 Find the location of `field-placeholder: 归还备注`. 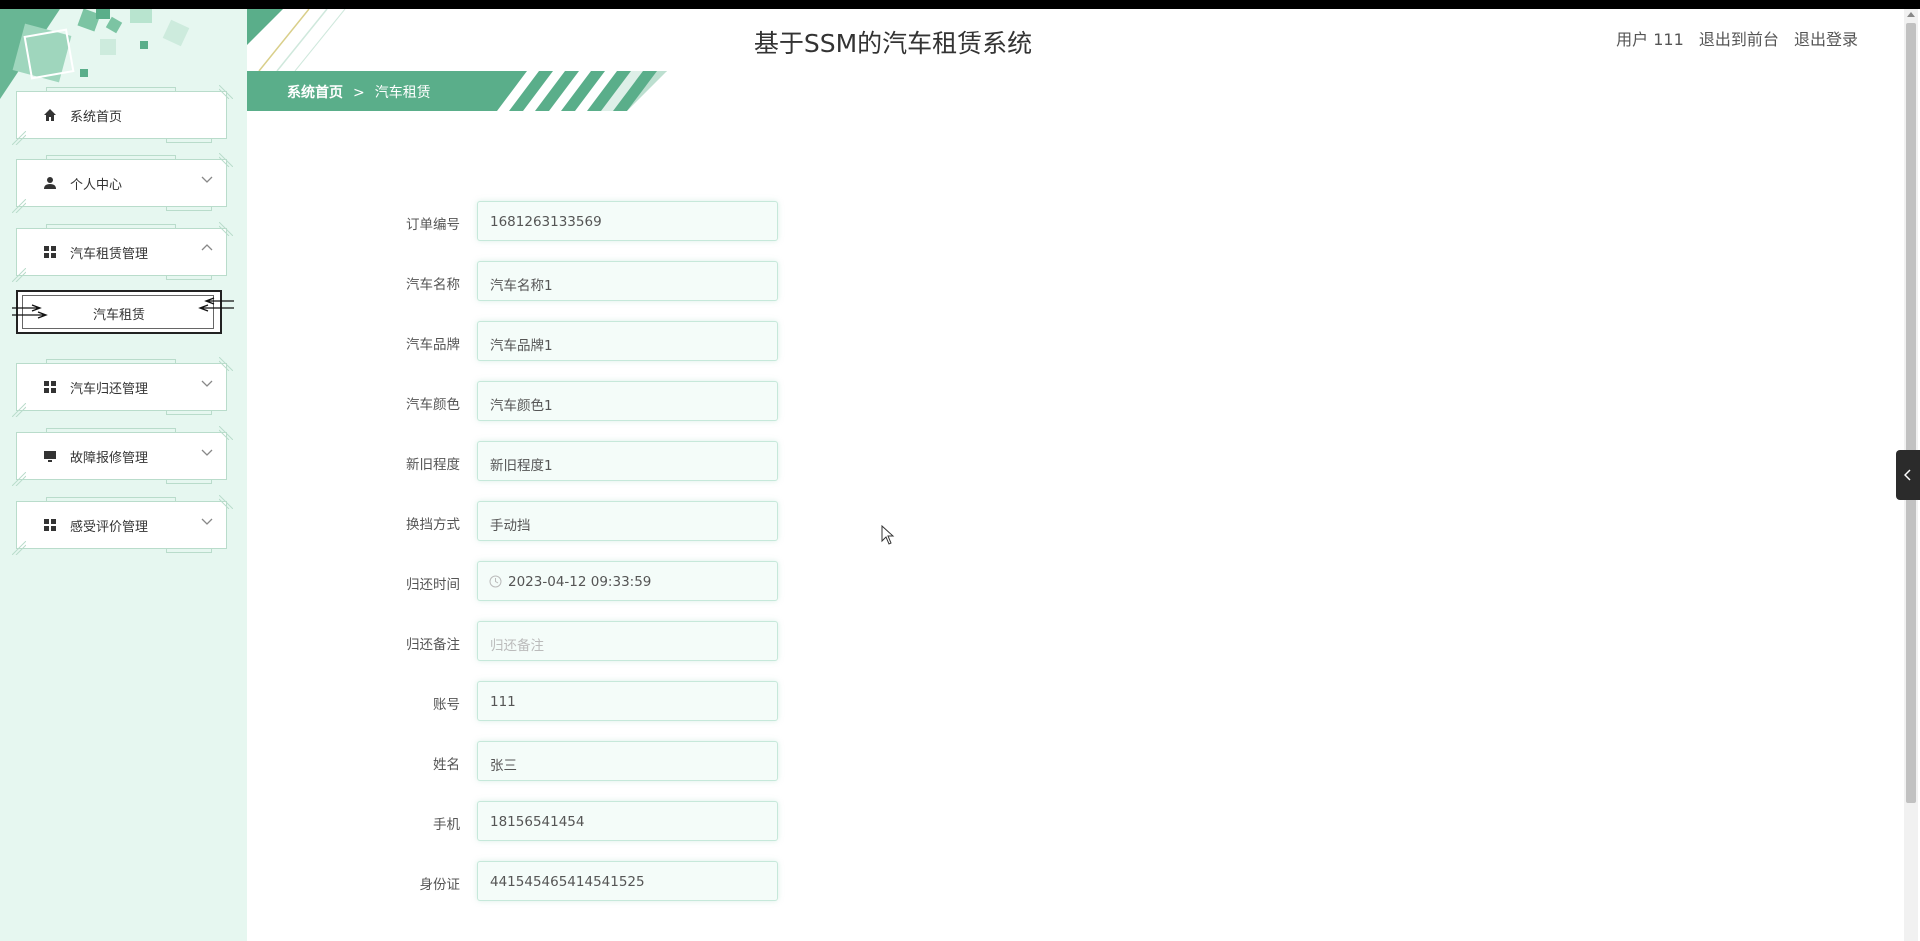

field-placeholder: 归还备注 is located at coordinates (517, 646).